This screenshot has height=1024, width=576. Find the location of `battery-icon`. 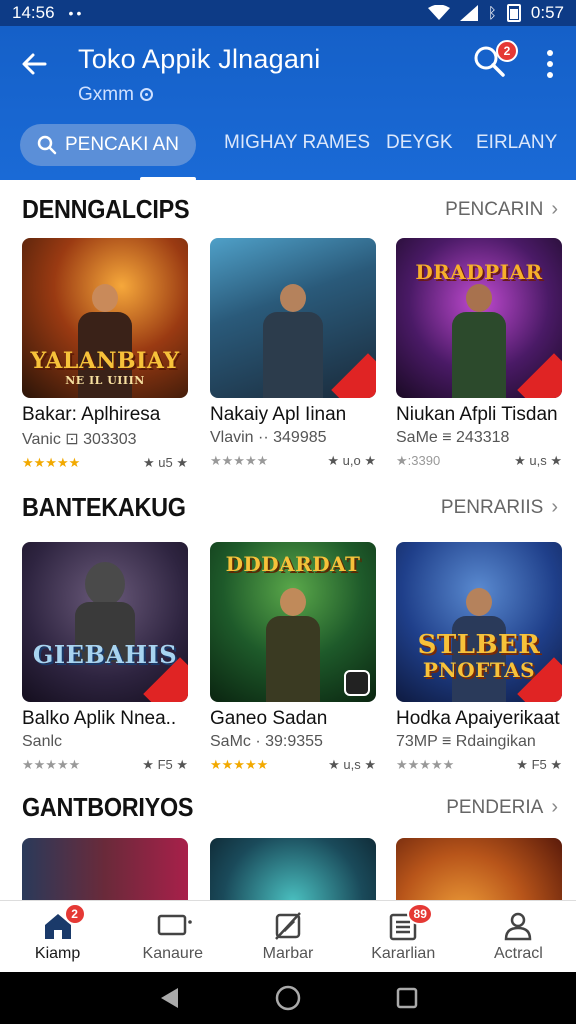

battery-icon is located at coordinates (513, 13).